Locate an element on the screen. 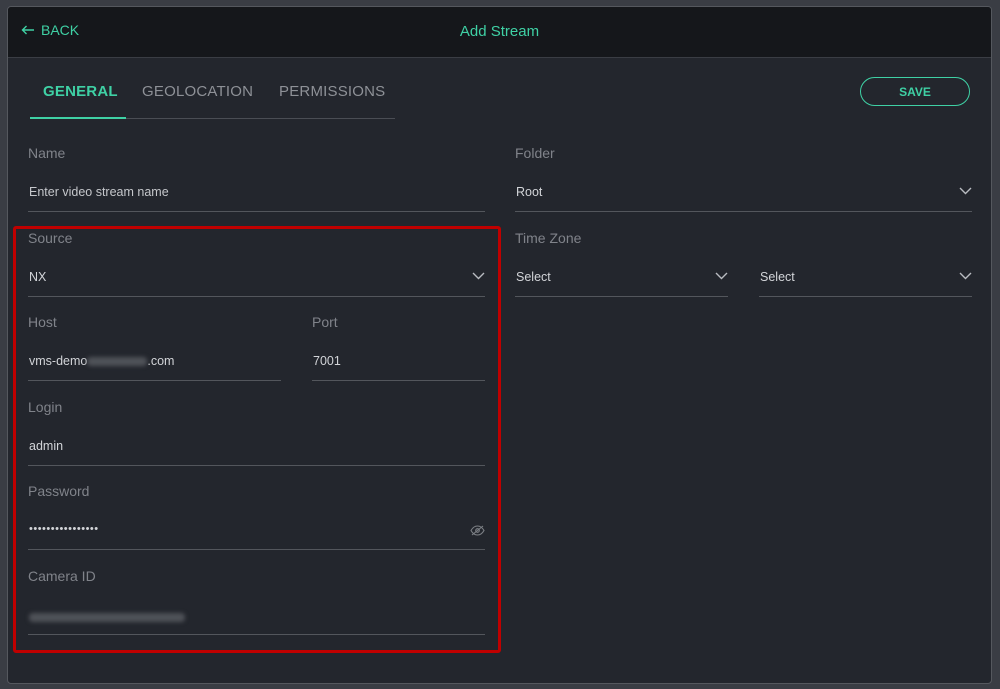  timezone-zone-value: Select is located at coordinates (777, 277).